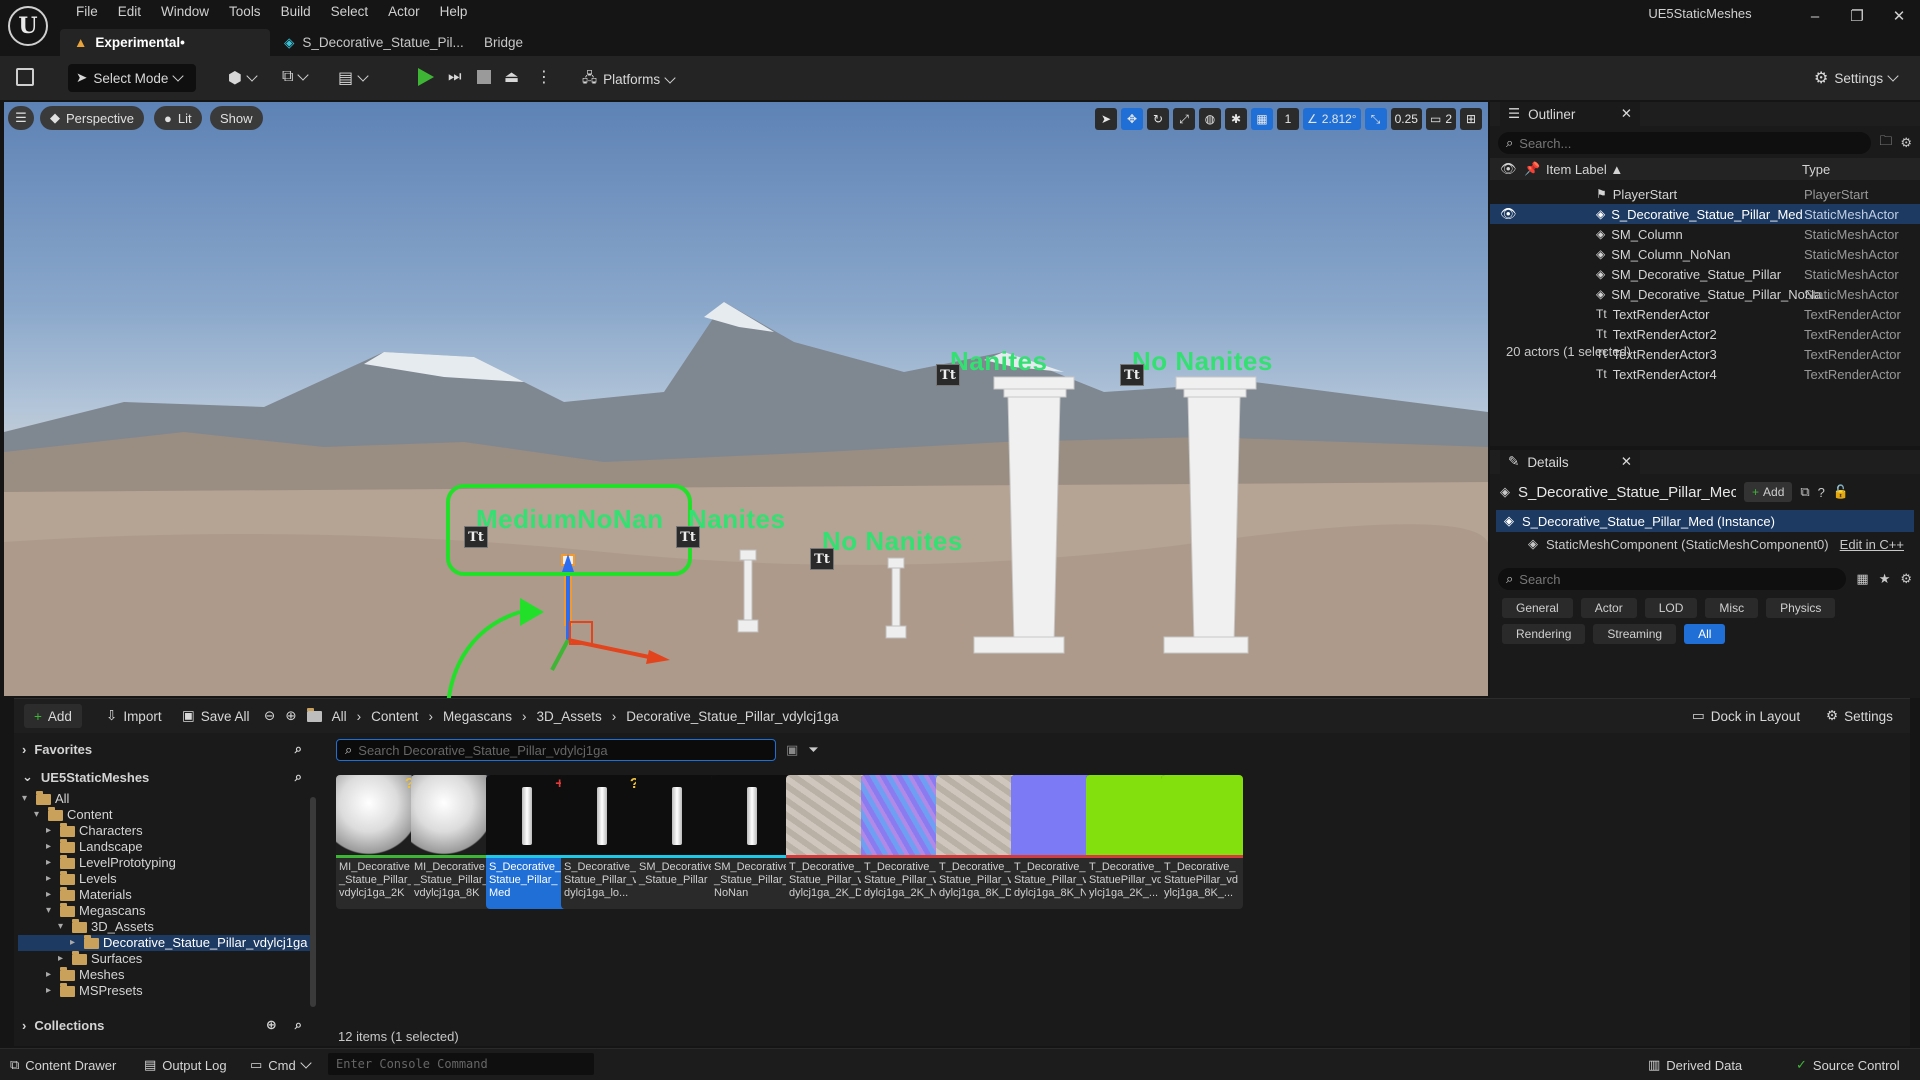 This screenshot has height=1080, width=1920. I want to click on rotate-tool-icon: ↻, so click(1158, 119).